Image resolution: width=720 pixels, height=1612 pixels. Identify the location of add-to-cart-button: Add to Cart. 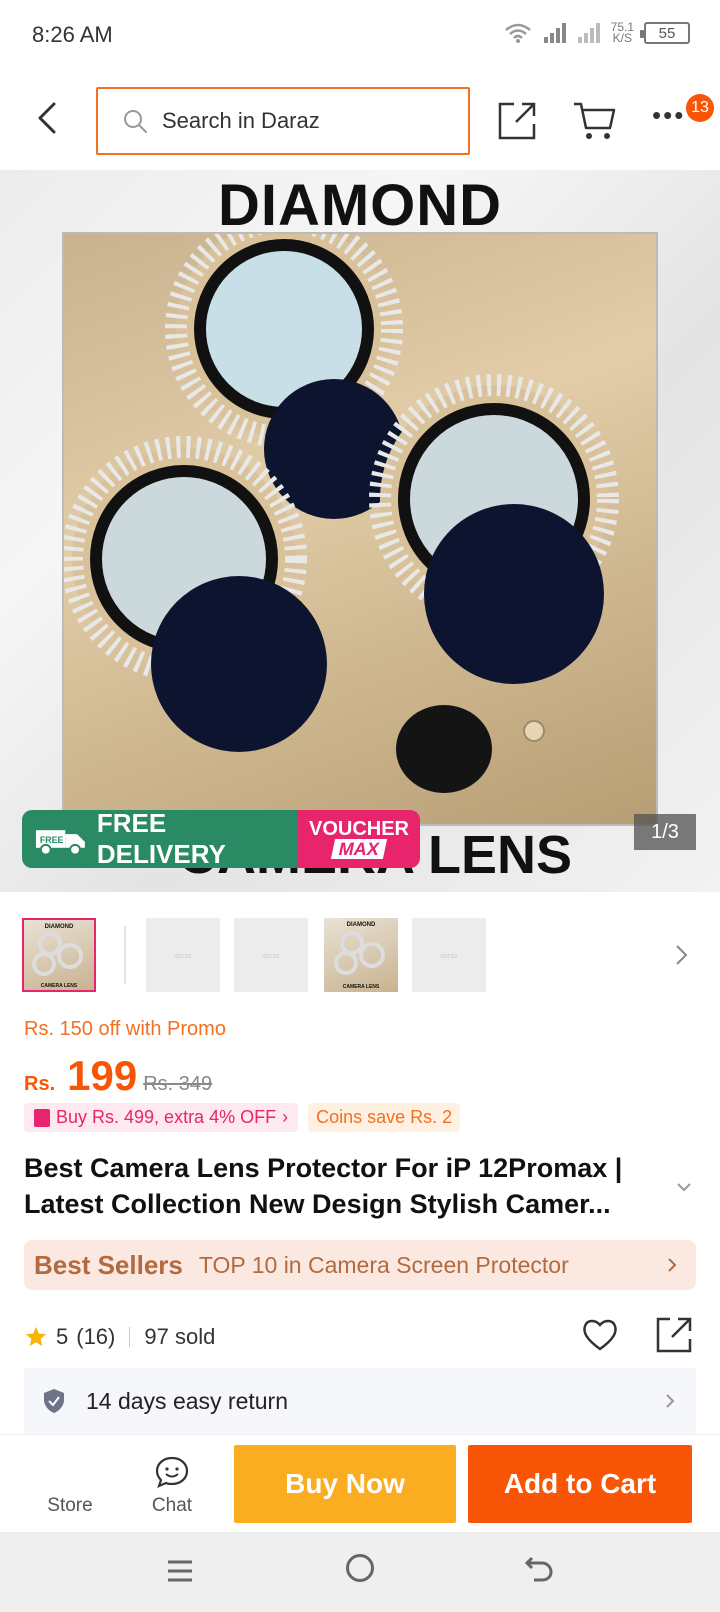
(580, 1484).